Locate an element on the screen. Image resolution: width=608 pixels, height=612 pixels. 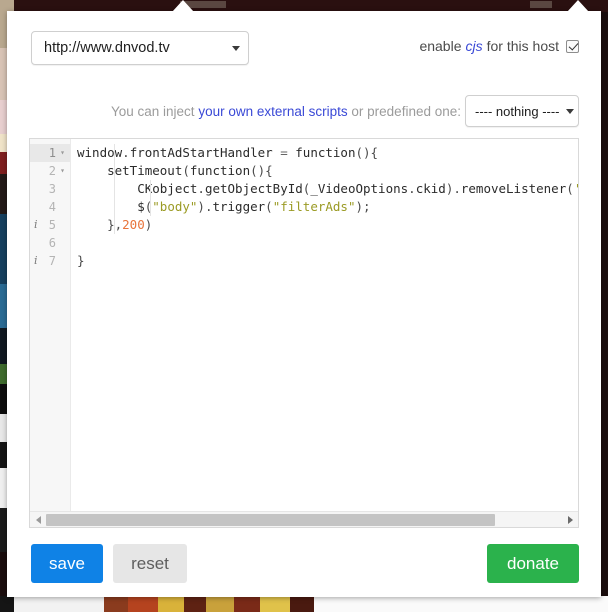
code-token: 200 is located at coordinates (133, 224).